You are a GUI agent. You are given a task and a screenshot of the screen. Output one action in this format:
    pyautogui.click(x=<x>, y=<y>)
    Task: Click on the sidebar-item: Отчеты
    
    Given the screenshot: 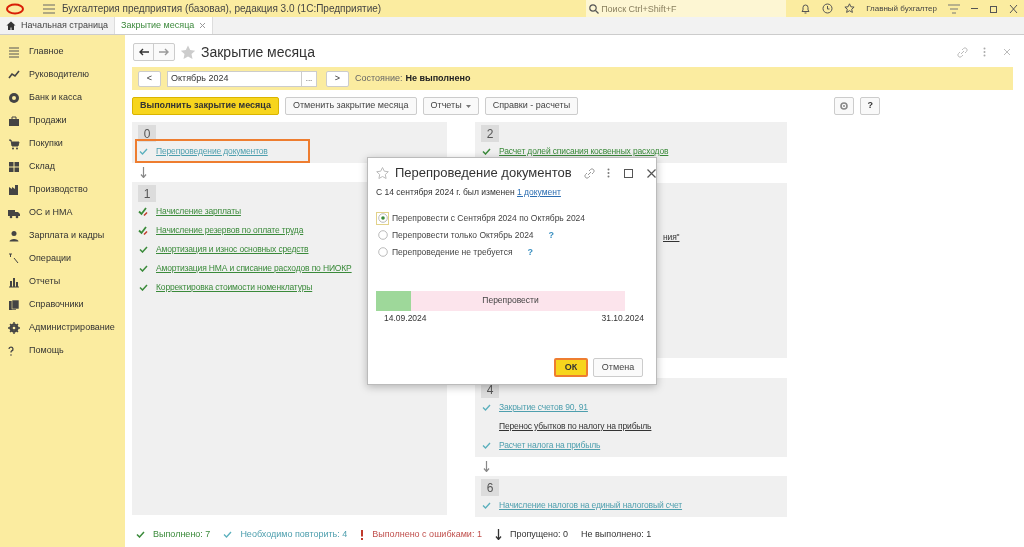 What is the action you would take?
    pyautogui.click(x=62, y=281)
    